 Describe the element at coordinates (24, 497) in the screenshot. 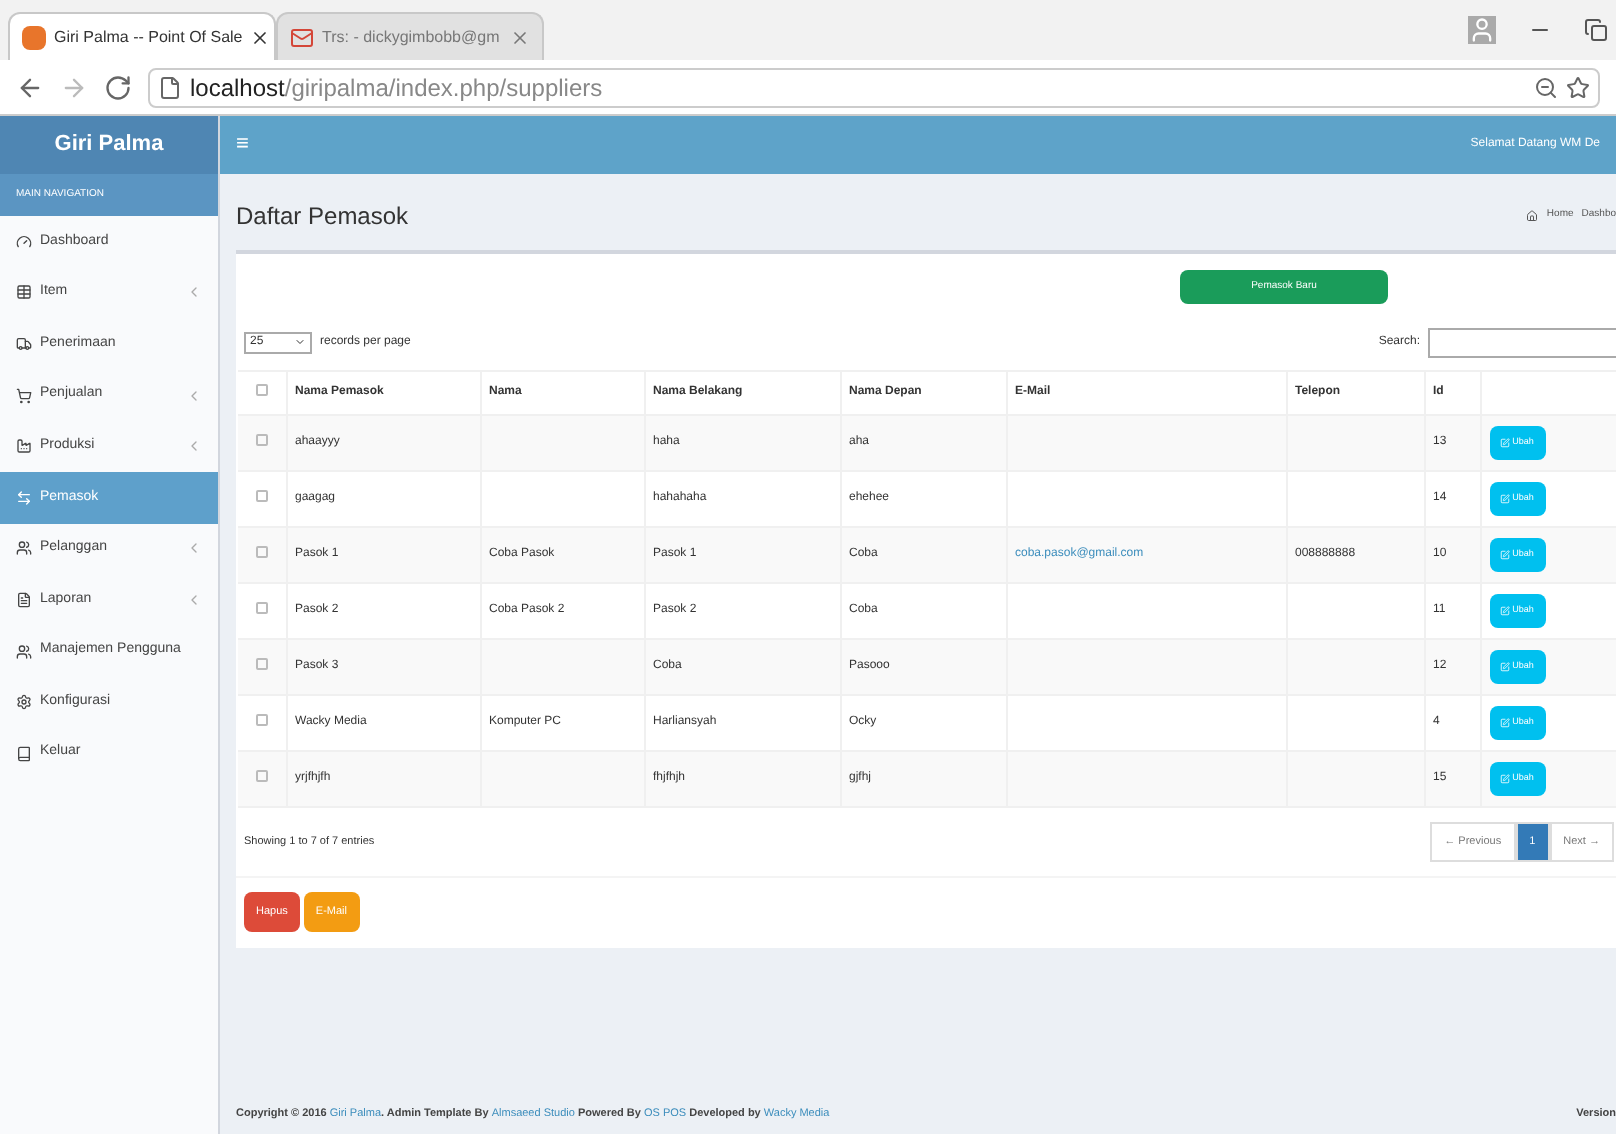

I see `exchange-icon` at that location.